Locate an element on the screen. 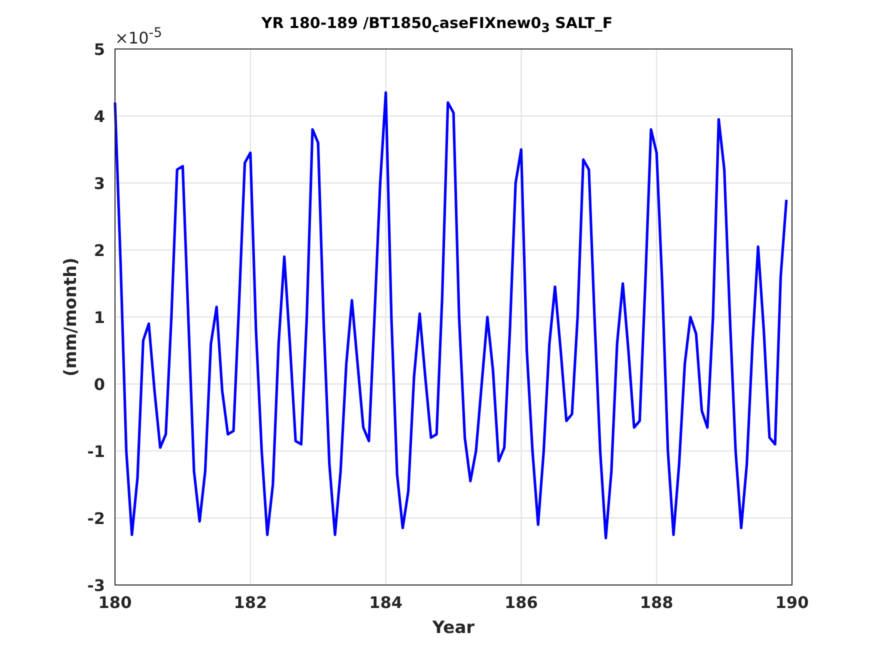 Image resolution: width=875 pixels, height=656 pixels. y-tick-label: 1 is located at coordinates (99, 317).